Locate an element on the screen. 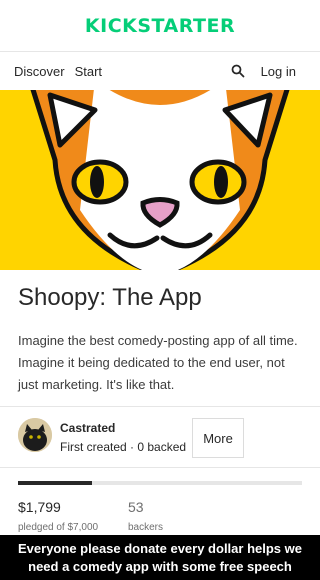 This screenshot has width=320, height=580. search-icon is located at coordinates (238, 71).